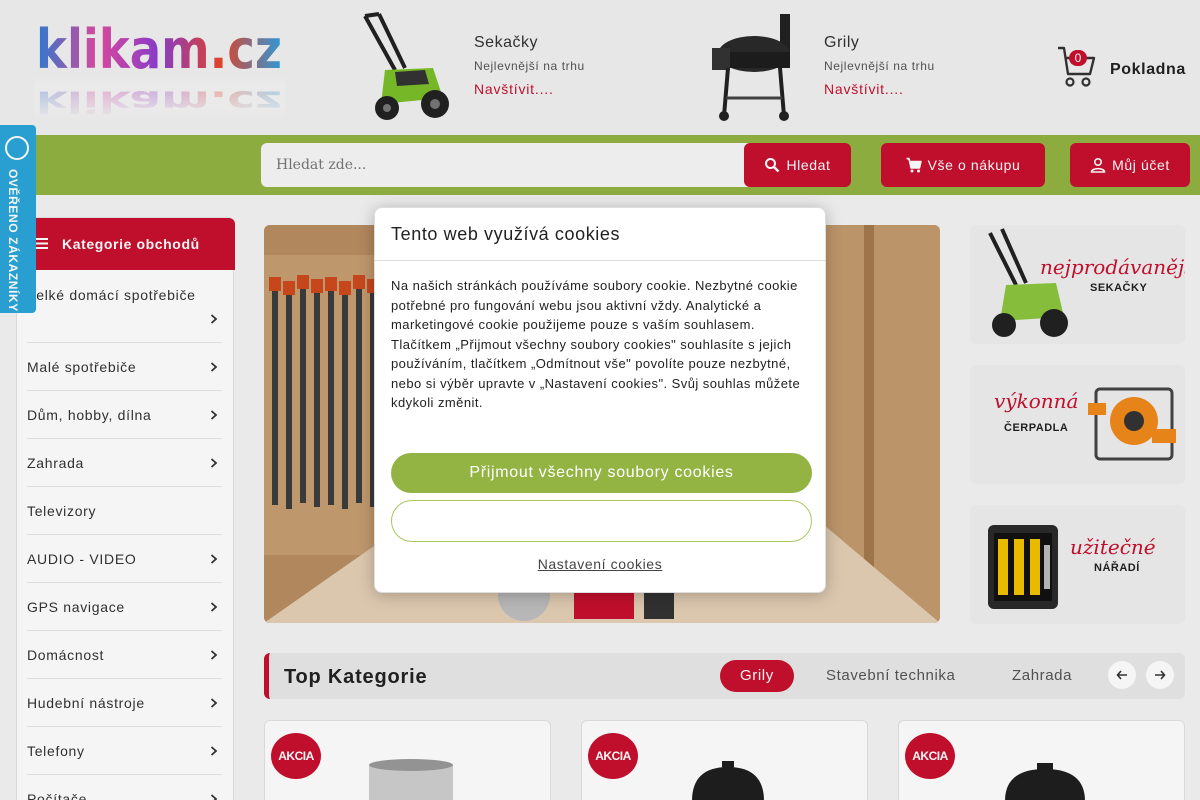 This screenshot has height=800, width=1200. What do you see at coordinates (600, 260) in the screenshot?
I see `divider` at bounding box center [600, 260].